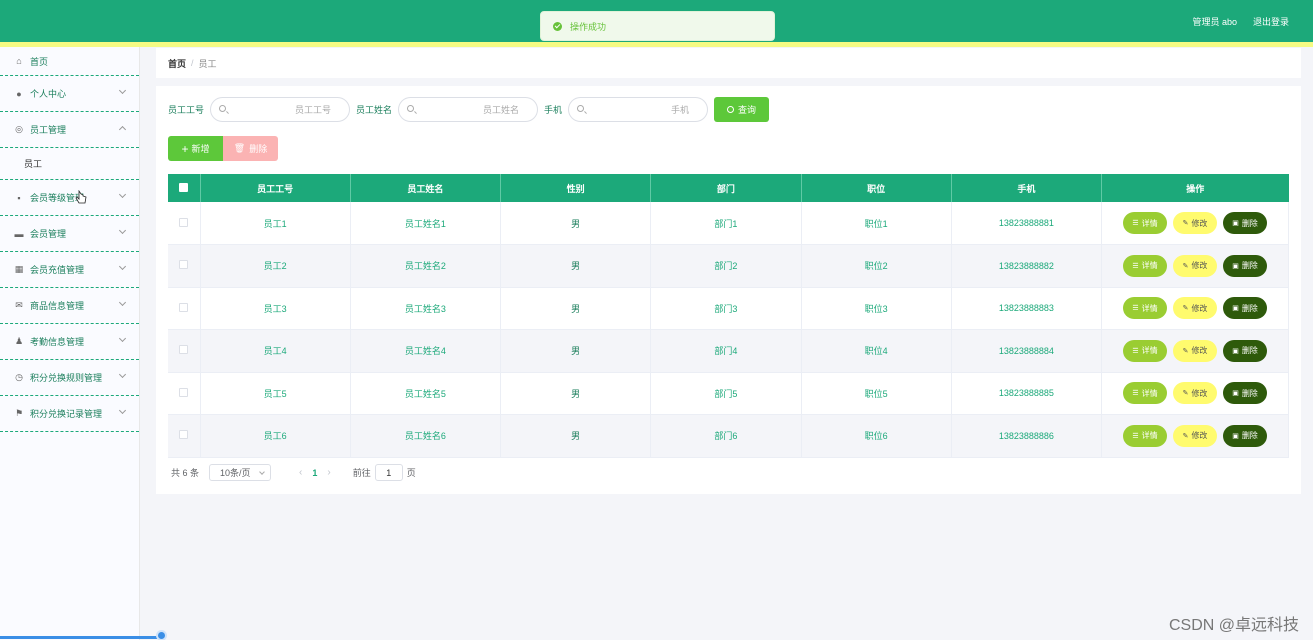 The height and width of the screenshot is (640, 1313). What do you see at coordinates (19, 233) in the screenshot?
I see `message-icon: ▬` at bounding box center [19, 233].